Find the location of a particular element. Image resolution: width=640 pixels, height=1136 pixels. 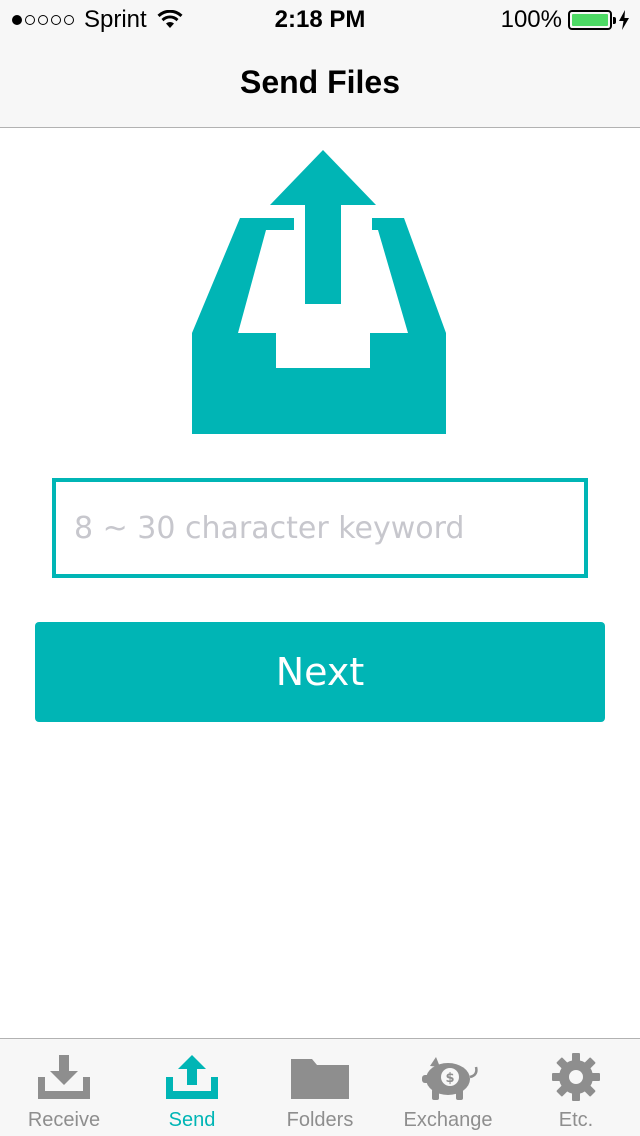

keyword-input is located at coordinates (320, 528).